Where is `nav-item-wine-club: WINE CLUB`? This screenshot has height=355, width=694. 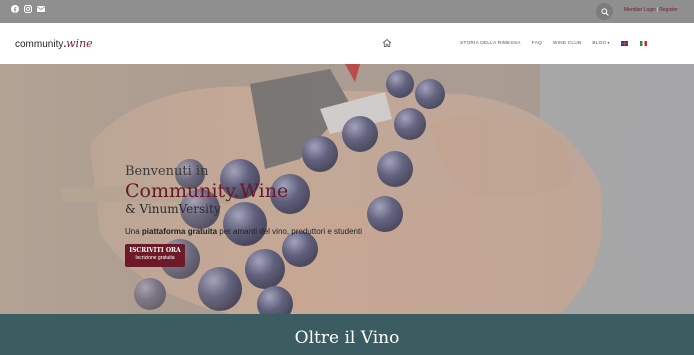 nav-item-wine-club: WINE CLUB is located at coordinates (567, 43).